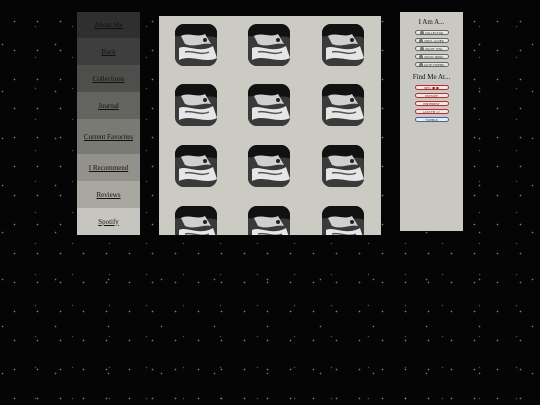 This screenshot has width=540, height=405. I want to click on find-me-badge-list: NEO_■ ■ MIXTAPE PINTEREST LAST.FM ♪♪ TUMBLR, so click(431, 103).